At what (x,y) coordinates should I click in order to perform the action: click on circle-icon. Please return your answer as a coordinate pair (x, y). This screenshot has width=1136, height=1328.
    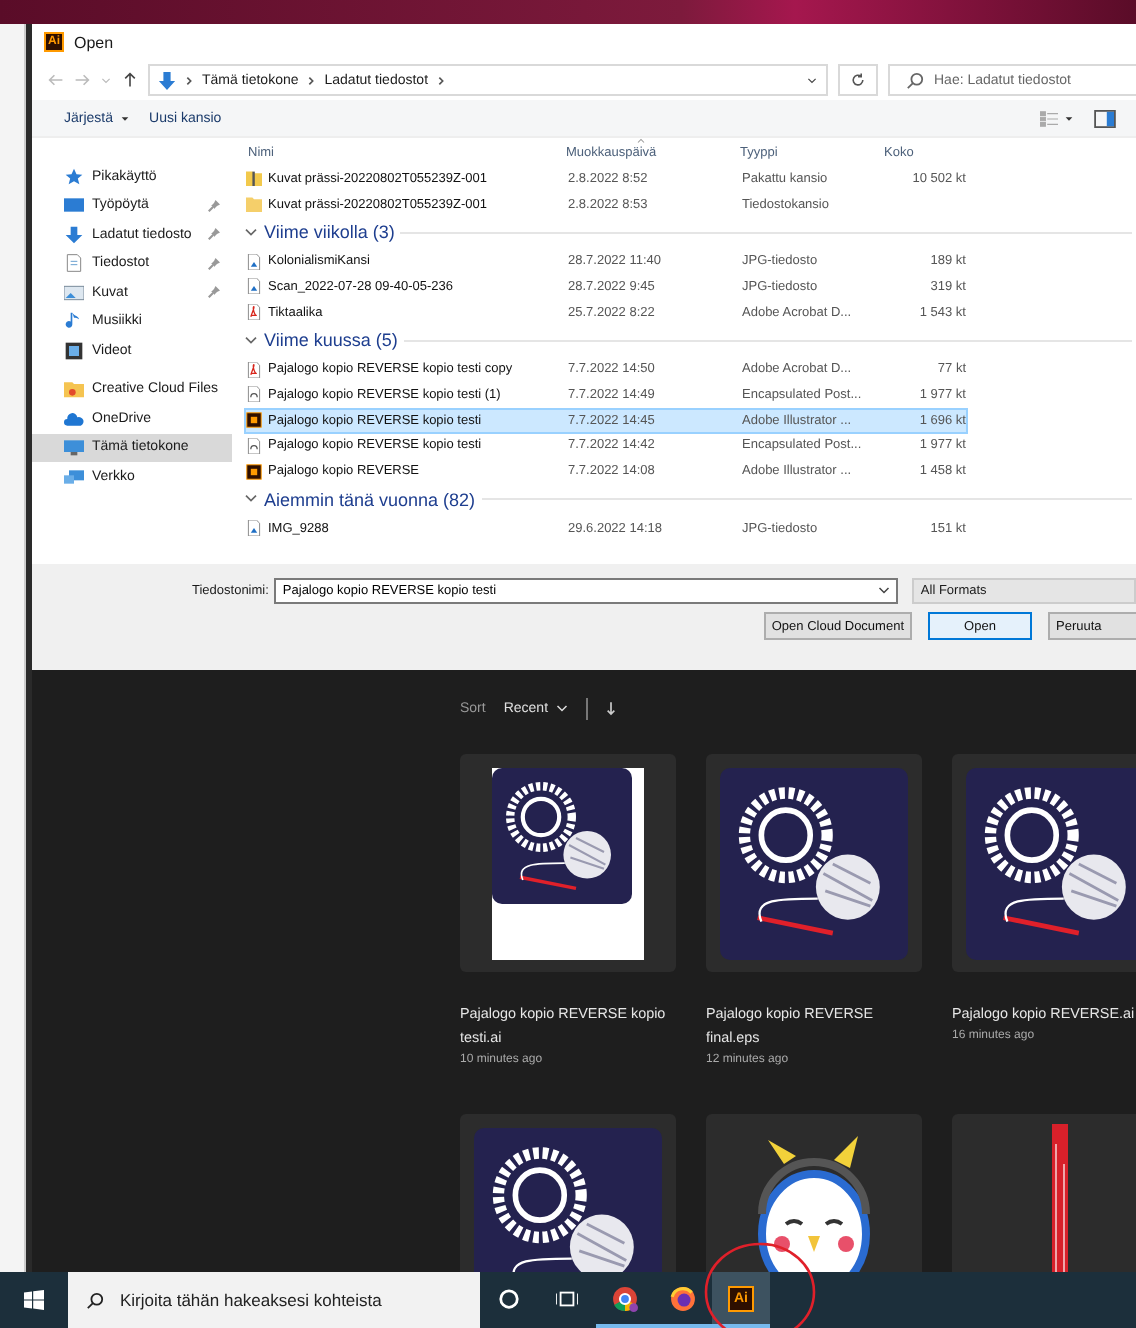
    Looking at the image, I should click on (509, 1298).